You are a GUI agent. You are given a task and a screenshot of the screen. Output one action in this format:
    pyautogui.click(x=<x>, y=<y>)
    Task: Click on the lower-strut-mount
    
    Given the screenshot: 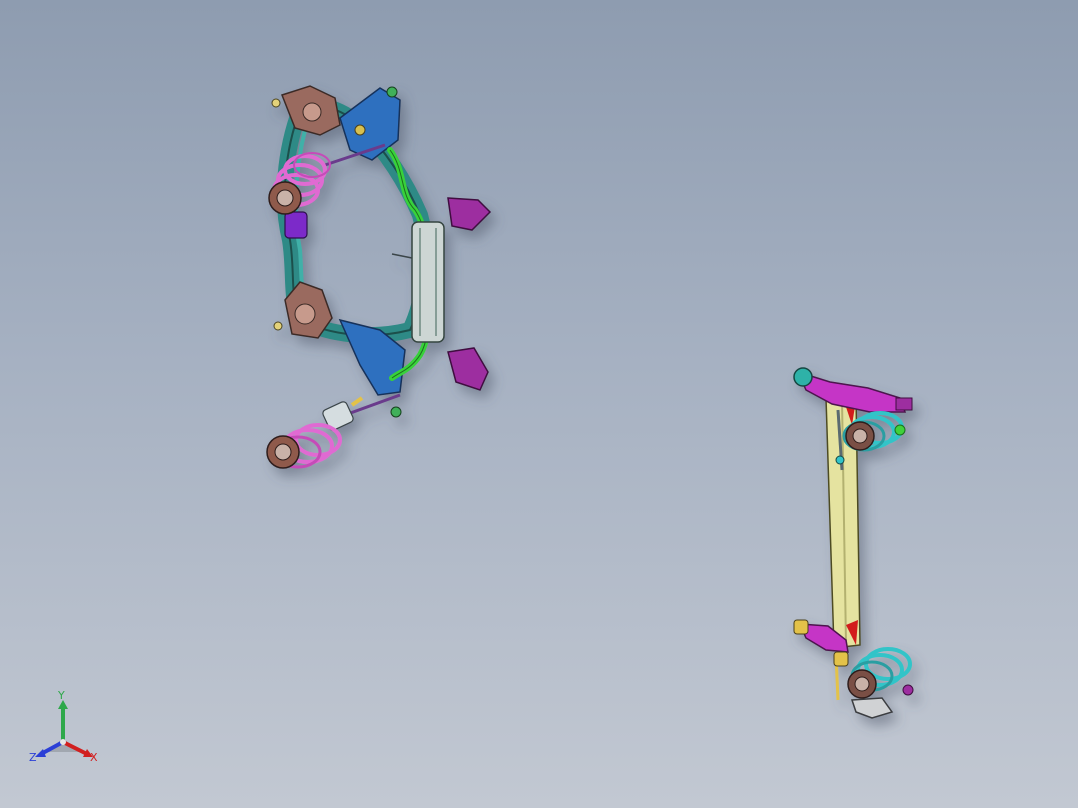 What is the action you would take?
    pyautogui.click(x=303, y=310)
    